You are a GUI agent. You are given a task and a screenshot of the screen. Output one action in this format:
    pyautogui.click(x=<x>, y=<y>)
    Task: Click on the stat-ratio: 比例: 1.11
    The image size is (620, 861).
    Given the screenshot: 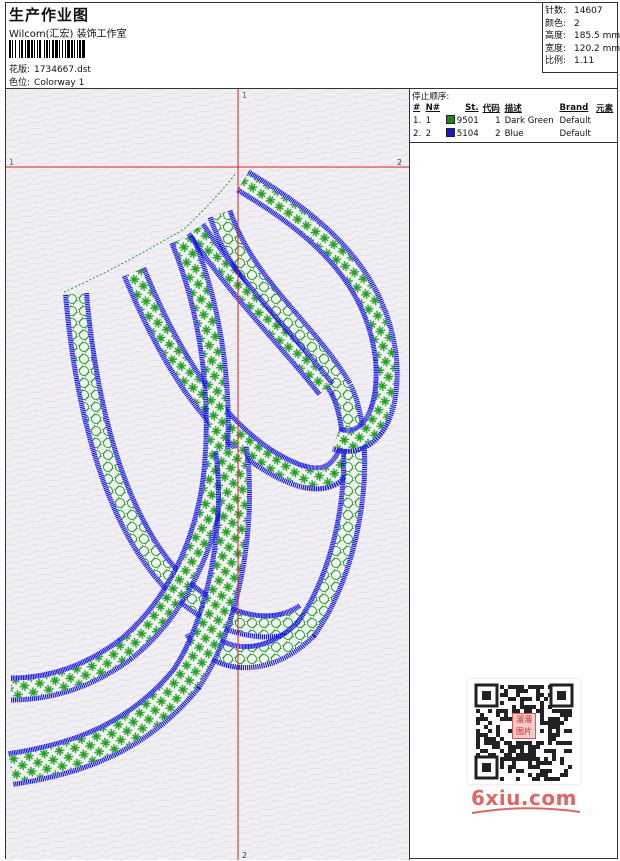 What is the action you would take?
    pyautogui.click(x=570, y=61)
    